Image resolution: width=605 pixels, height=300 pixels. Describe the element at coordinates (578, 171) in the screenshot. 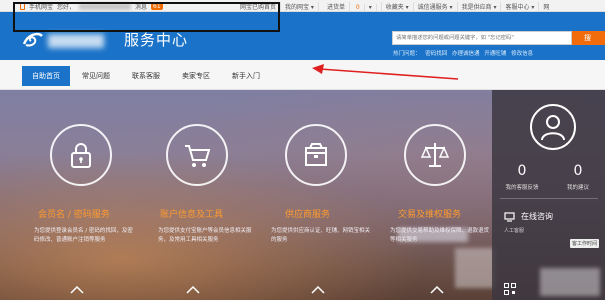

I see `stat-suggestions-value: 0` at that location.